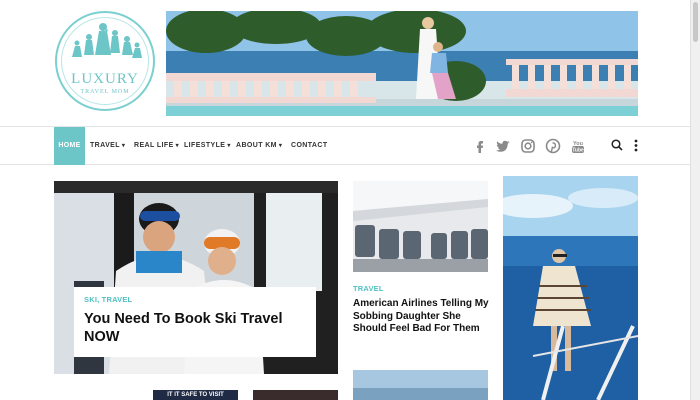  What do you see at coordinates (107, 40) in the screenshot?
I see `family-silhouette-icon` at bounding box center [107, 40].